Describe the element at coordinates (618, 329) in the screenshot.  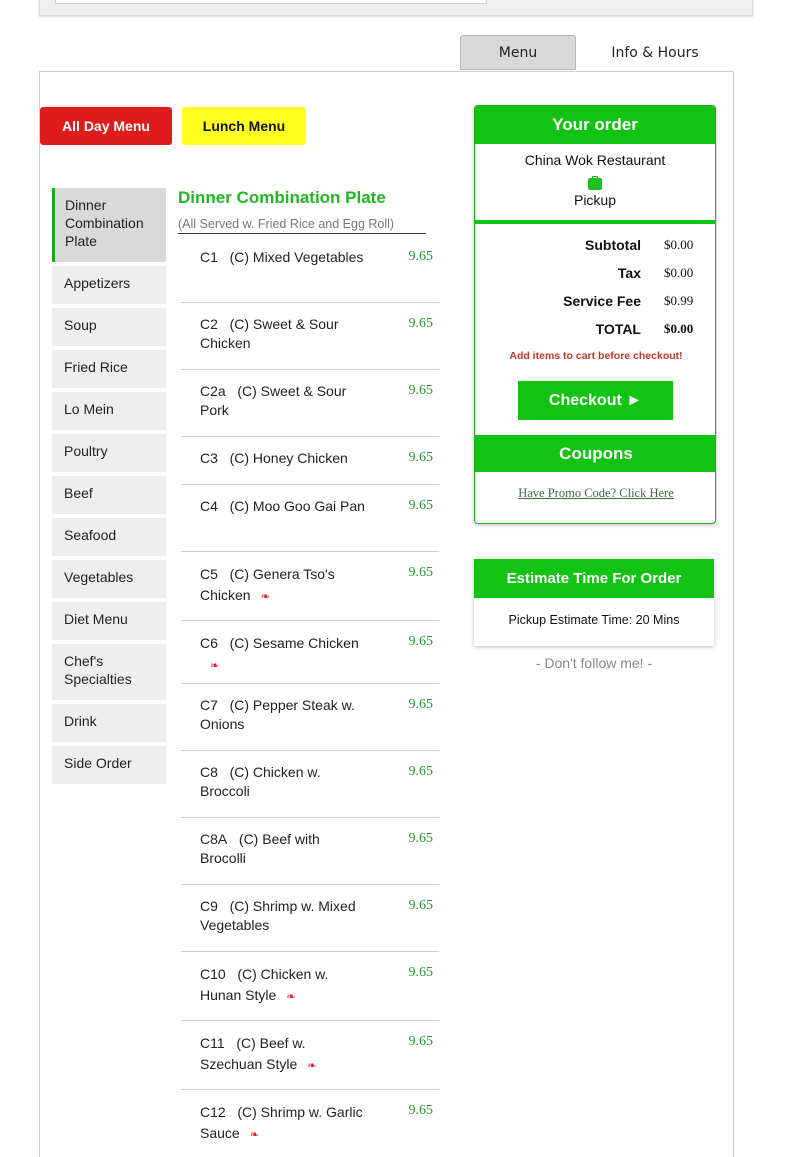
I see `total-label: TOTAL` at that location.